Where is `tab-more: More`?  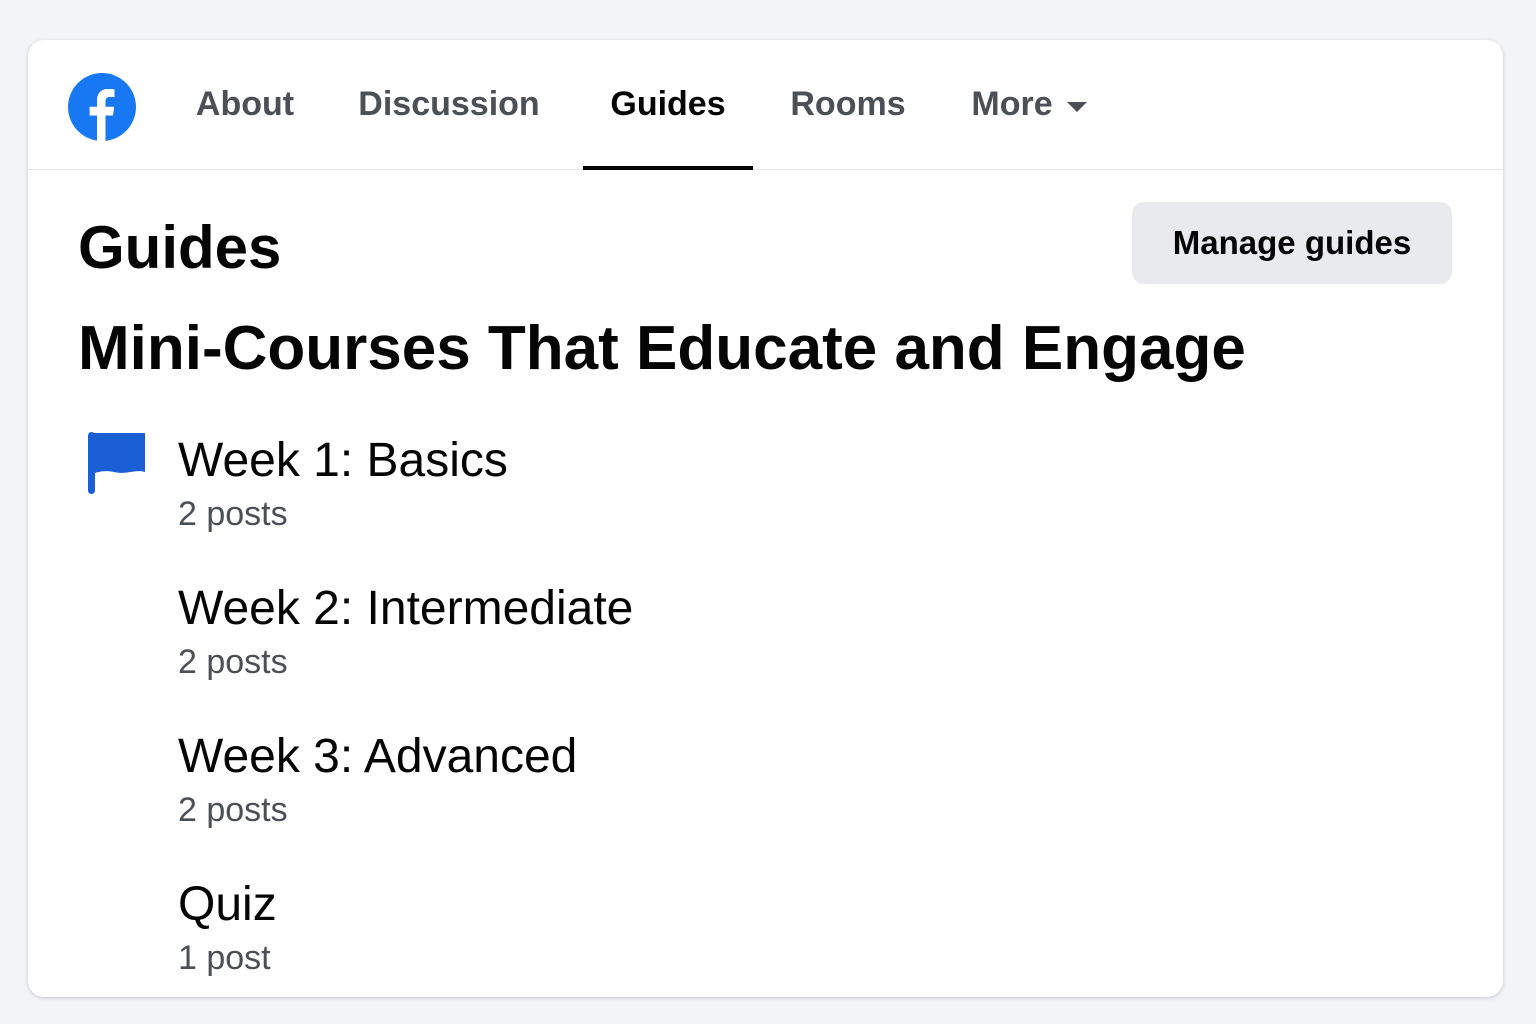
tab-more: More is located at coordinates (1029, 104).